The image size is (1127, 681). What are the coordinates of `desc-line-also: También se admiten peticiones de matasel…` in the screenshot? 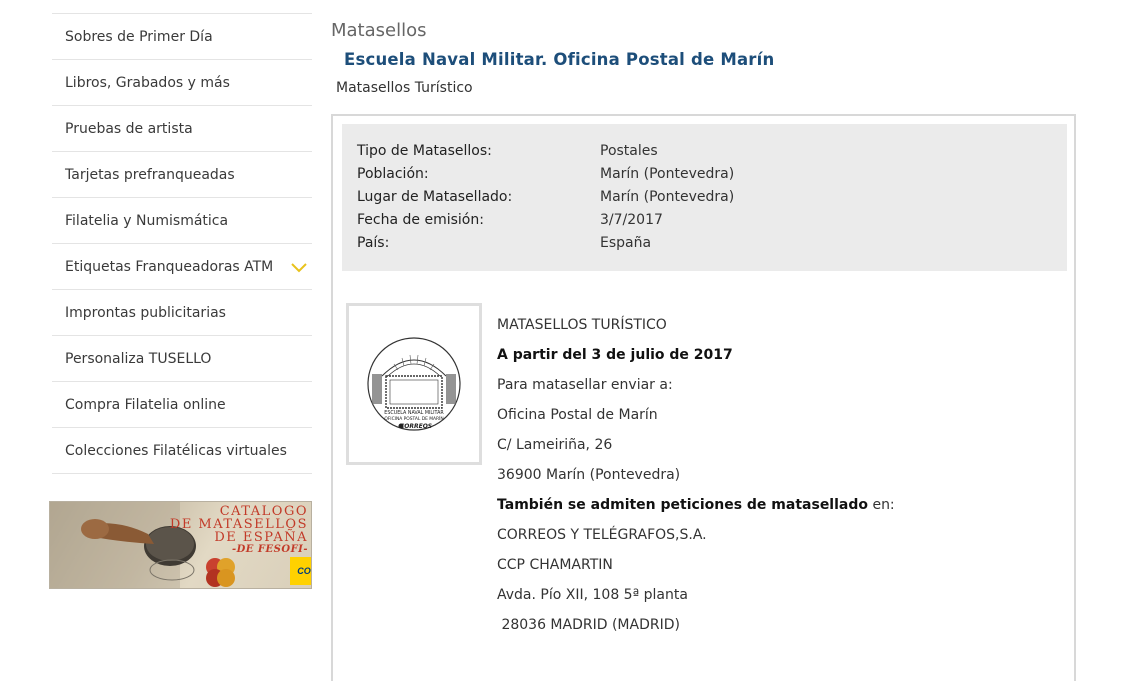 It's located at (696, 505).